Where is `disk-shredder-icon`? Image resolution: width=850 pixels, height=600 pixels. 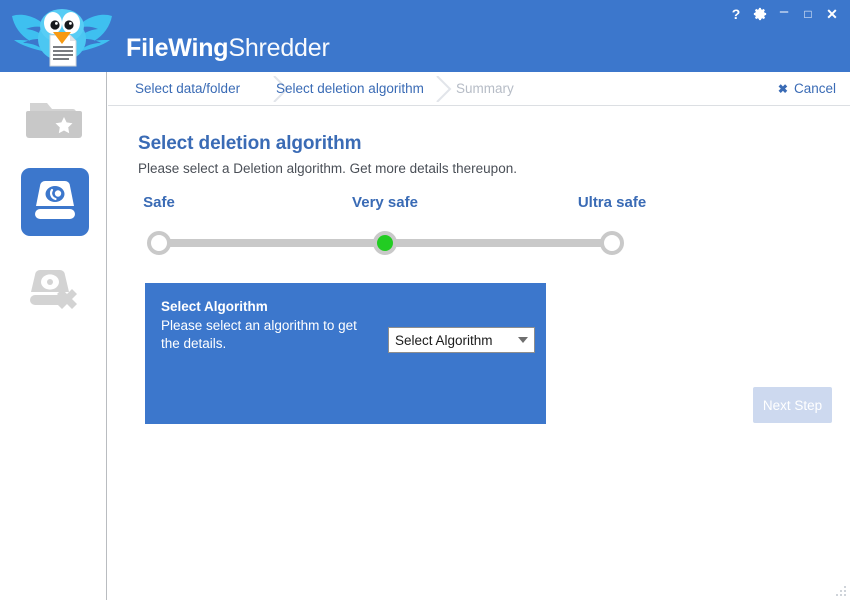 disk-shredder-icon is located at coordinates (55, 200).